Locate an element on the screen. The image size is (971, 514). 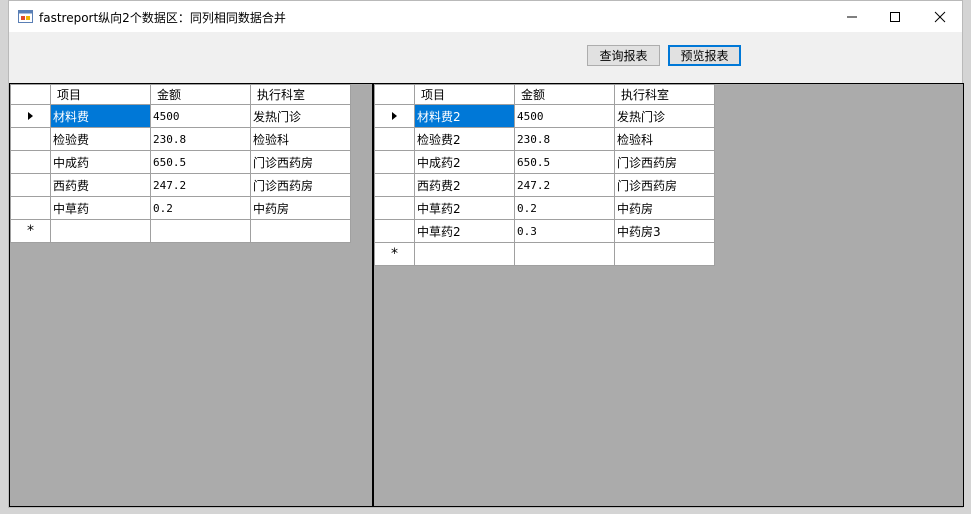
close-button is located at coordinates (940, 16).